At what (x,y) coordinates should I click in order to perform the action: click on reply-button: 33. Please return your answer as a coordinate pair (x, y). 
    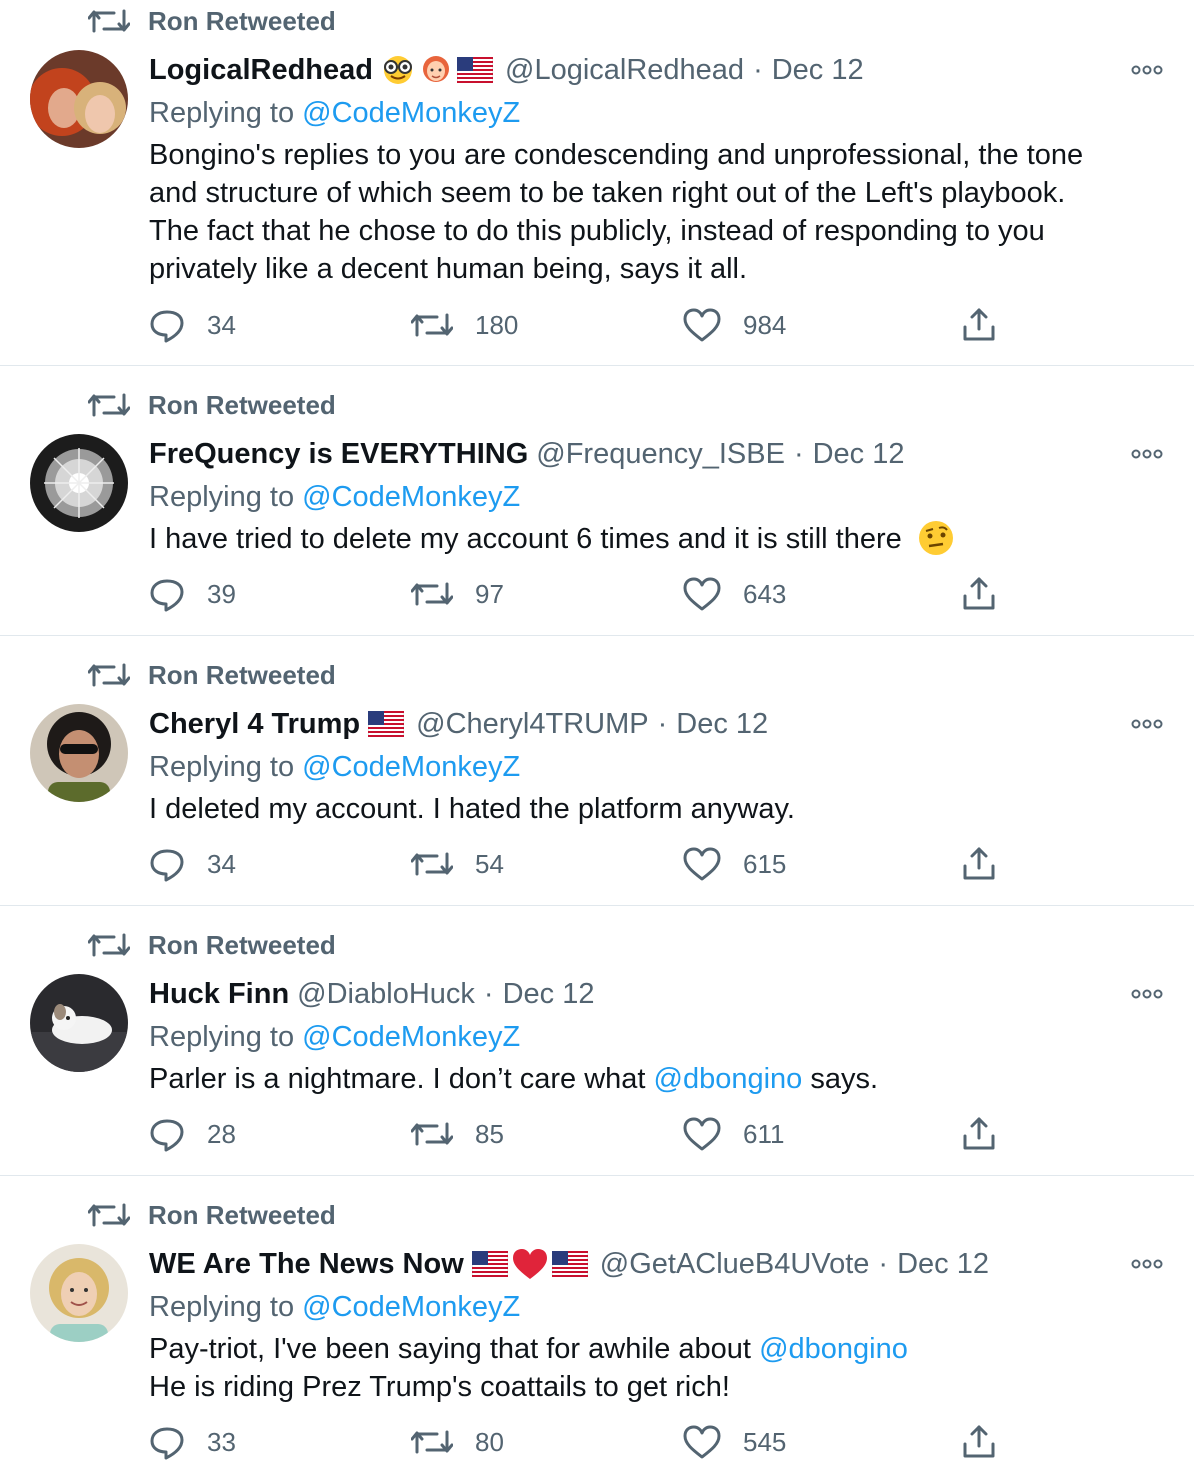
    Looking at the image, I should click on (192, 1442).